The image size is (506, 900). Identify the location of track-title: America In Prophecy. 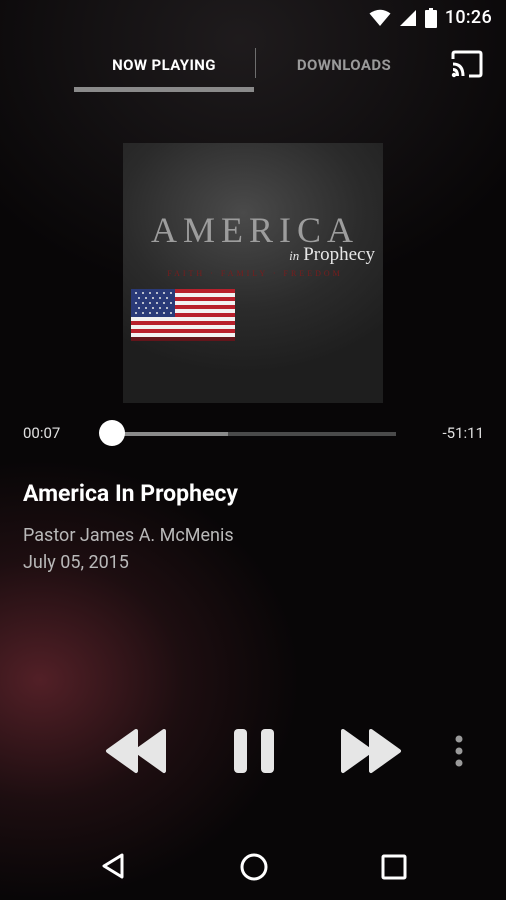
(130, 493).